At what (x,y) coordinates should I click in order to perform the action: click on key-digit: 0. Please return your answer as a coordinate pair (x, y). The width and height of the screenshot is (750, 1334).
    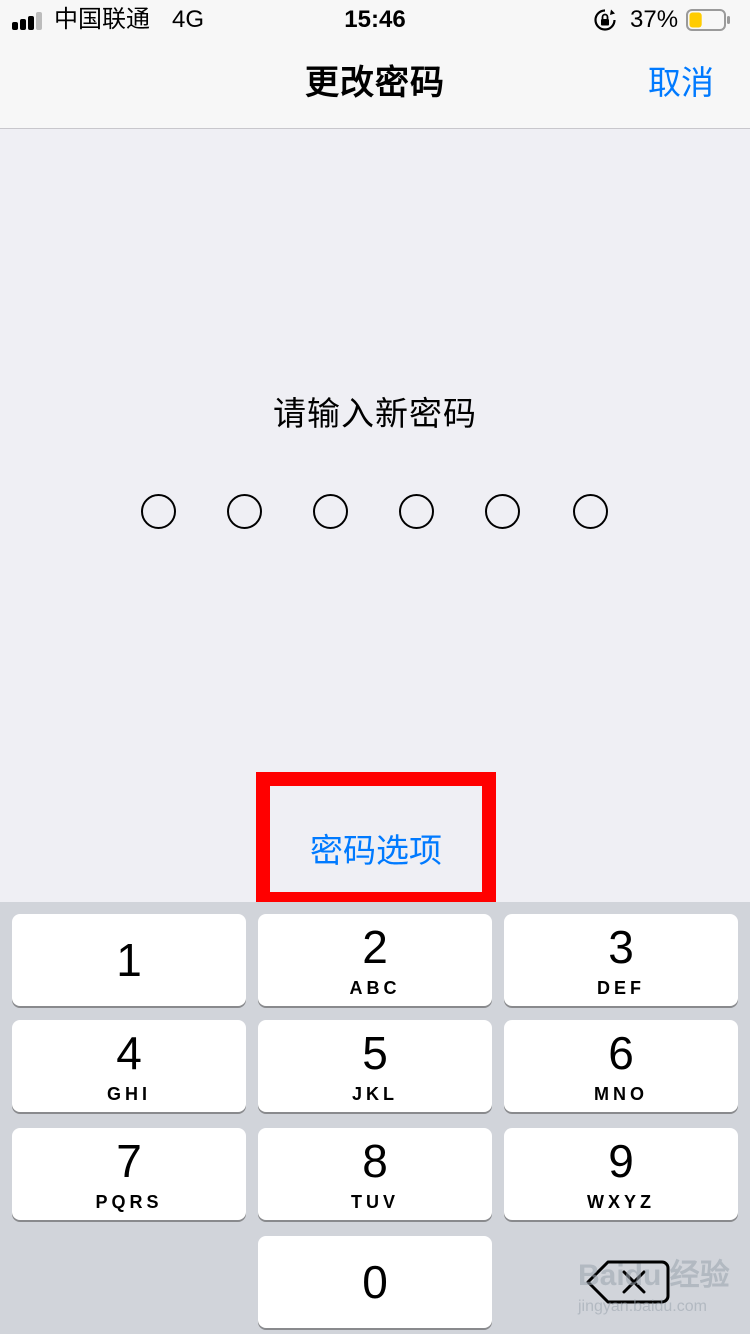
    Looking at the image, I should click on (375, 1282).